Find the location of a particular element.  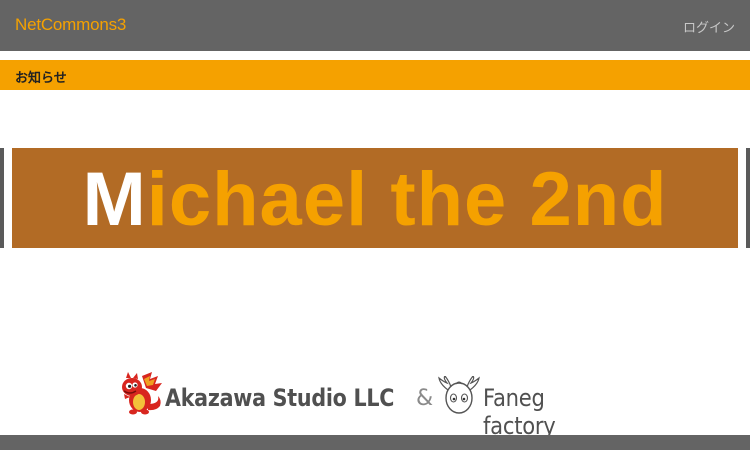

notice-frame-title: お知らせ is located at coordinates (41, 77).